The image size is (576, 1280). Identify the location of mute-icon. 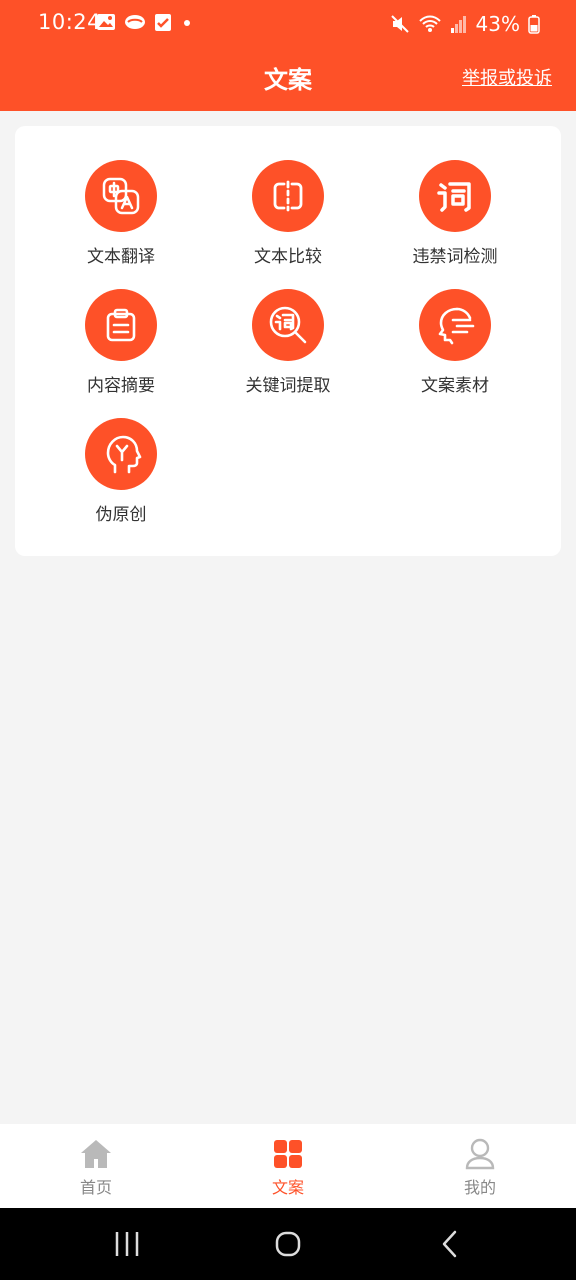
(400, 24).